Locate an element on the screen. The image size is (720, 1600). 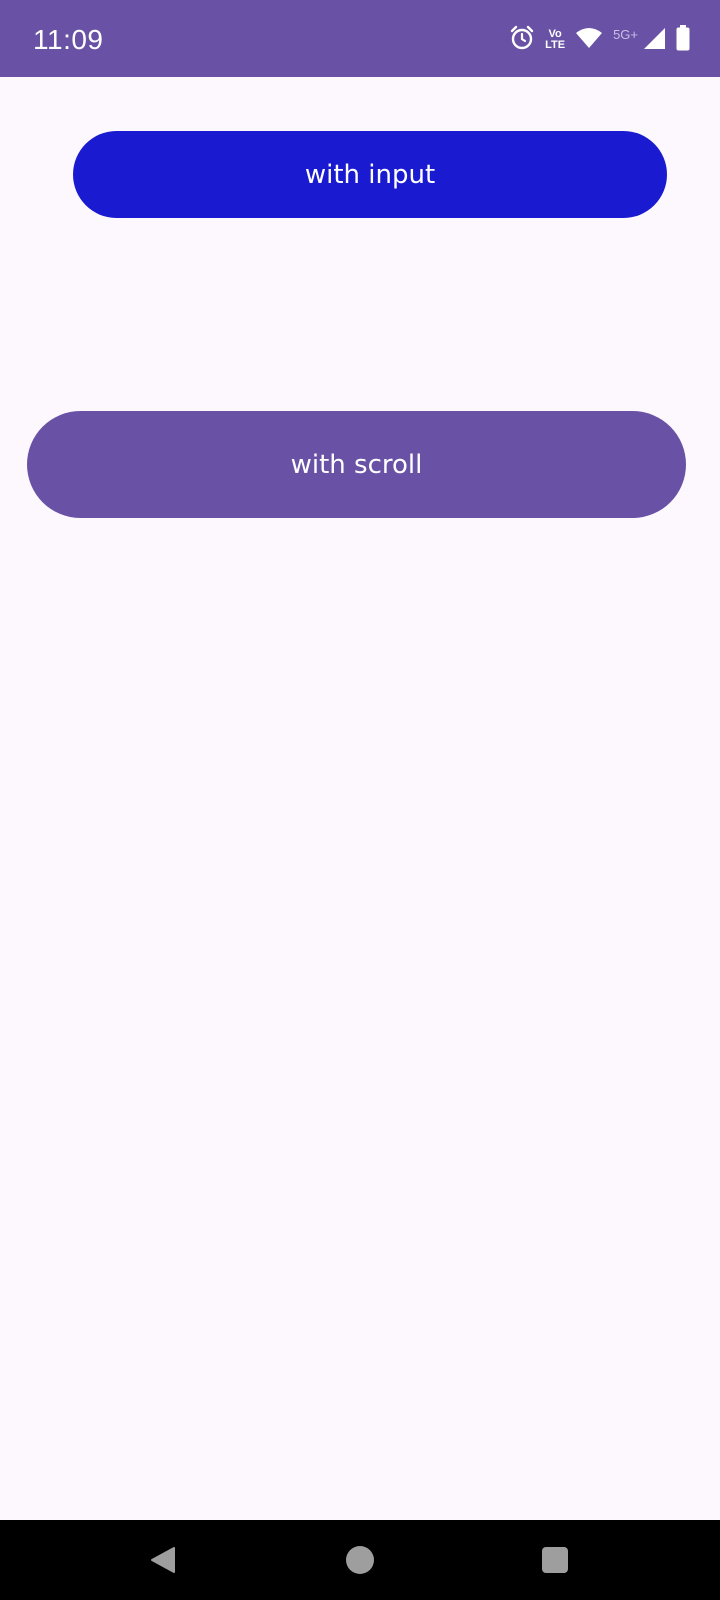
with-input-button: with input is located at coordinates (370, 174).